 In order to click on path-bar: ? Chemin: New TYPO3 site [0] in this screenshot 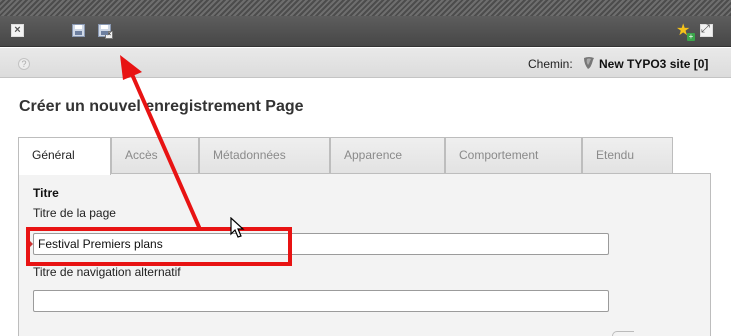, I will do `click(365, 63)`.